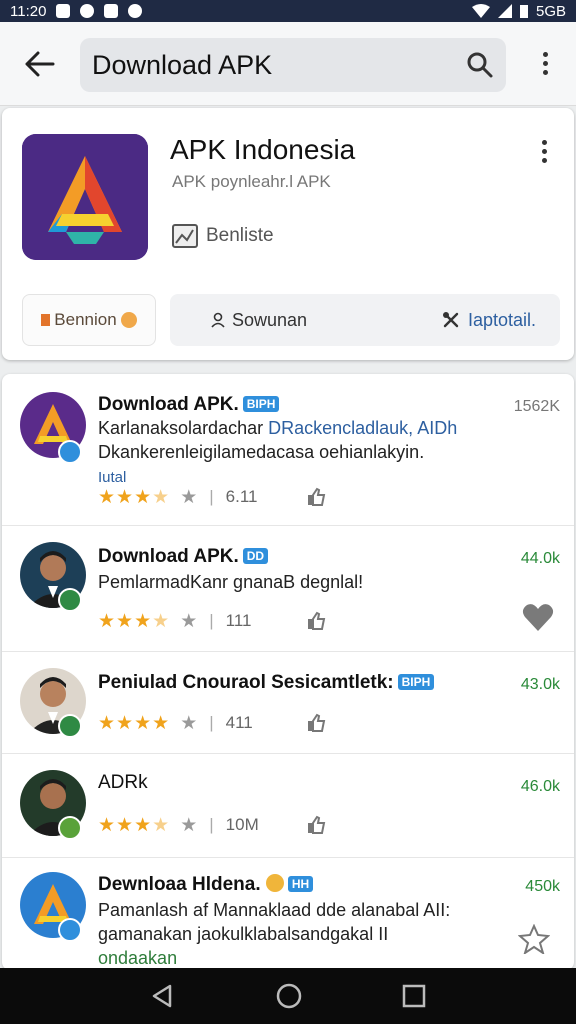  I want to click on sowunan-button: Sowunan, so click(258, 320).